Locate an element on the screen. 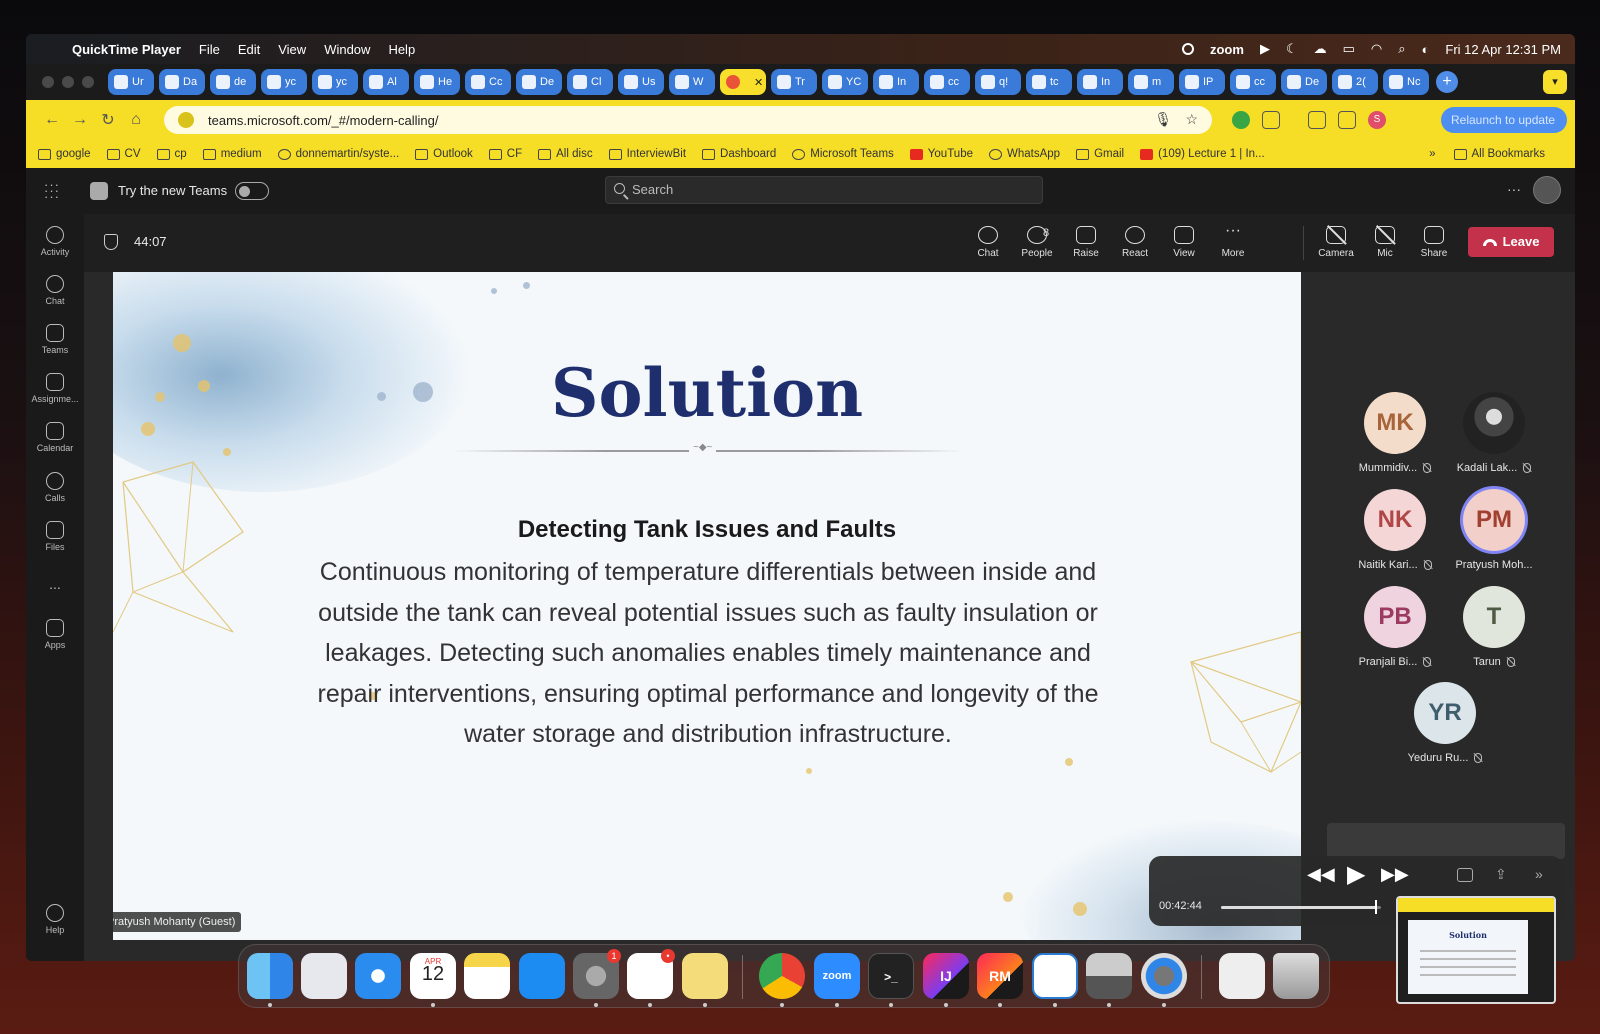 The height and width of the screenshot is (1034, 1600). bookmark-item: cp is located at coordinates (171, 154).